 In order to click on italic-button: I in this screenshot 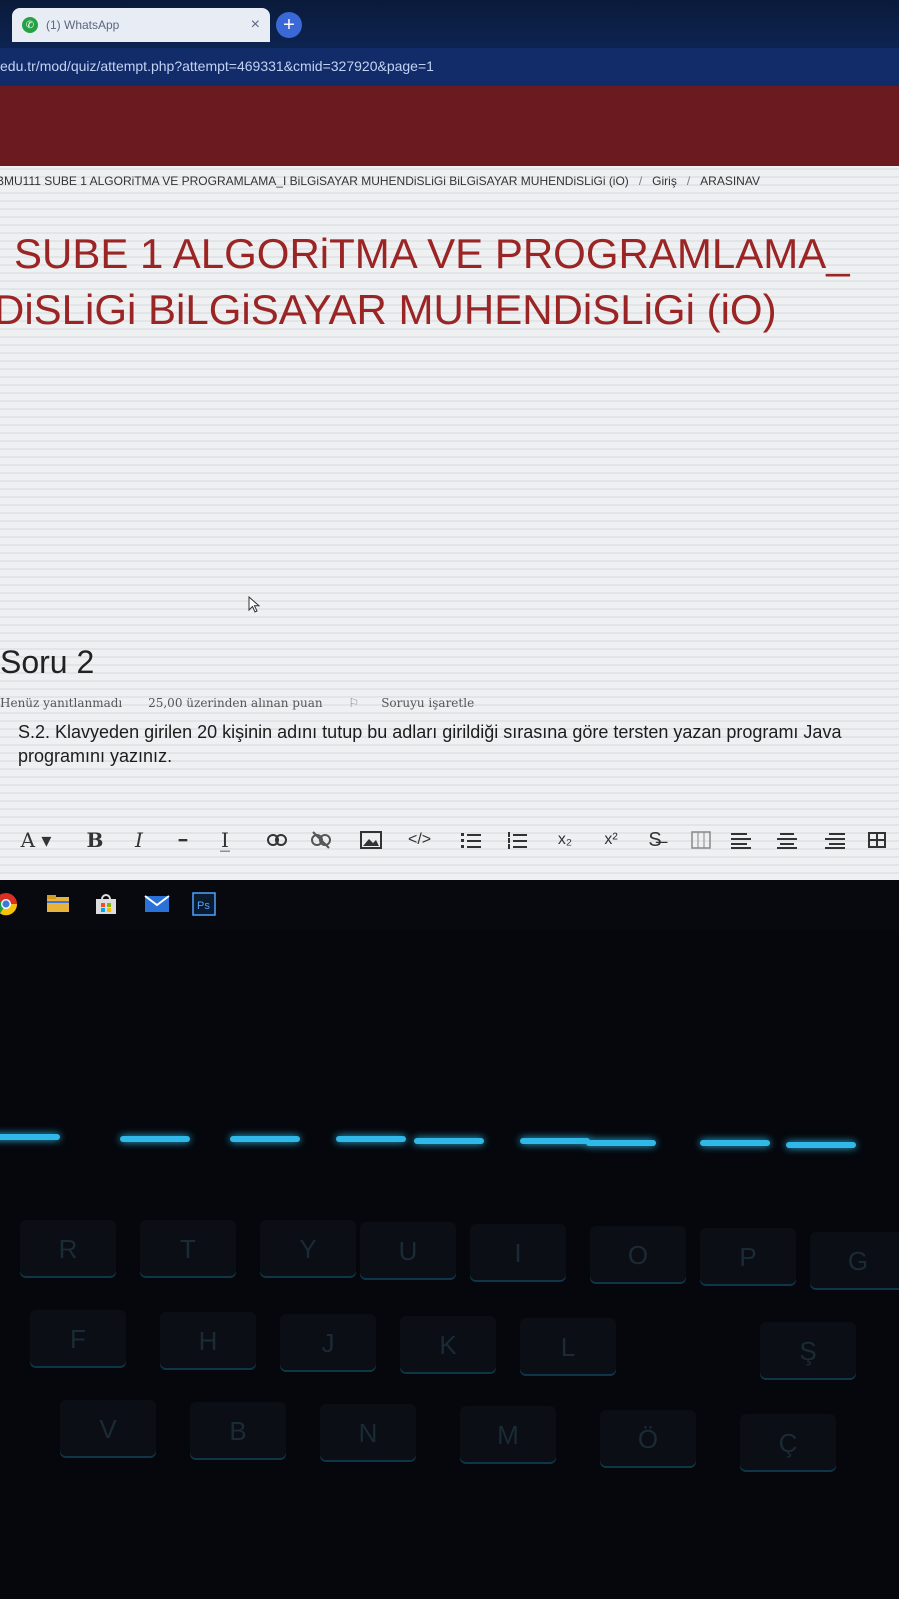, I will do `click(139, 840)`.